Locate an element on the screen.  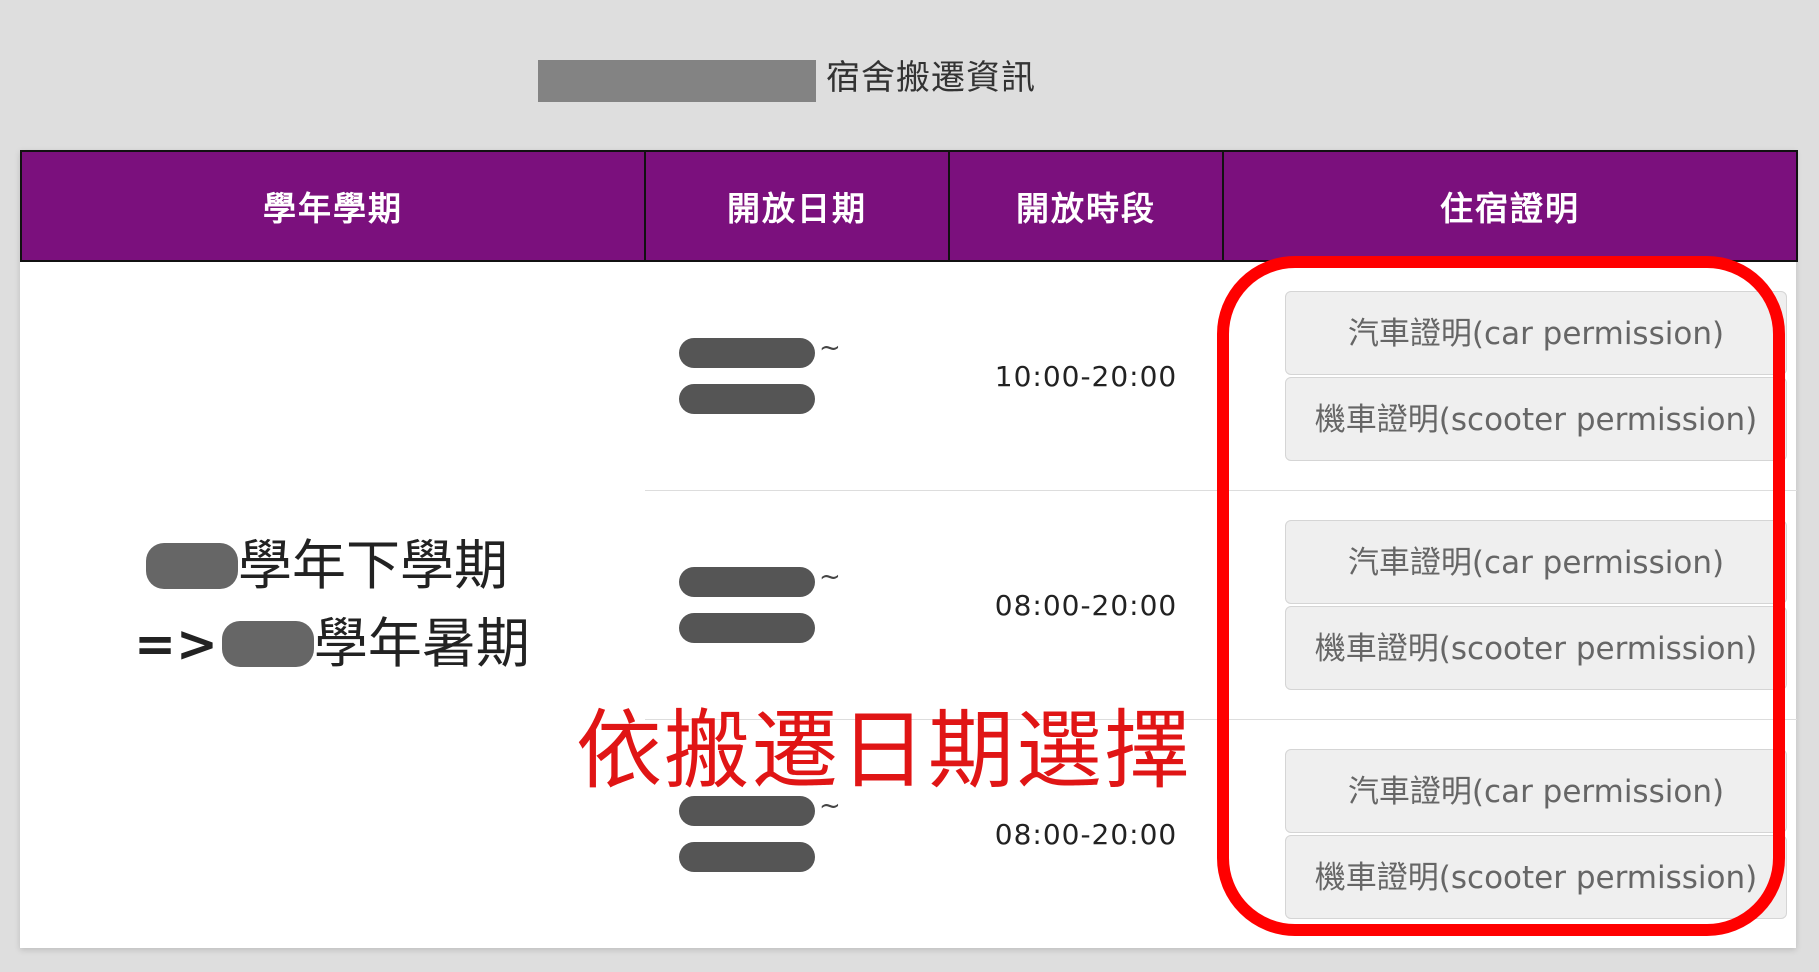
term-line2-text: 學年暑期 is located at coordinates (421, 643).